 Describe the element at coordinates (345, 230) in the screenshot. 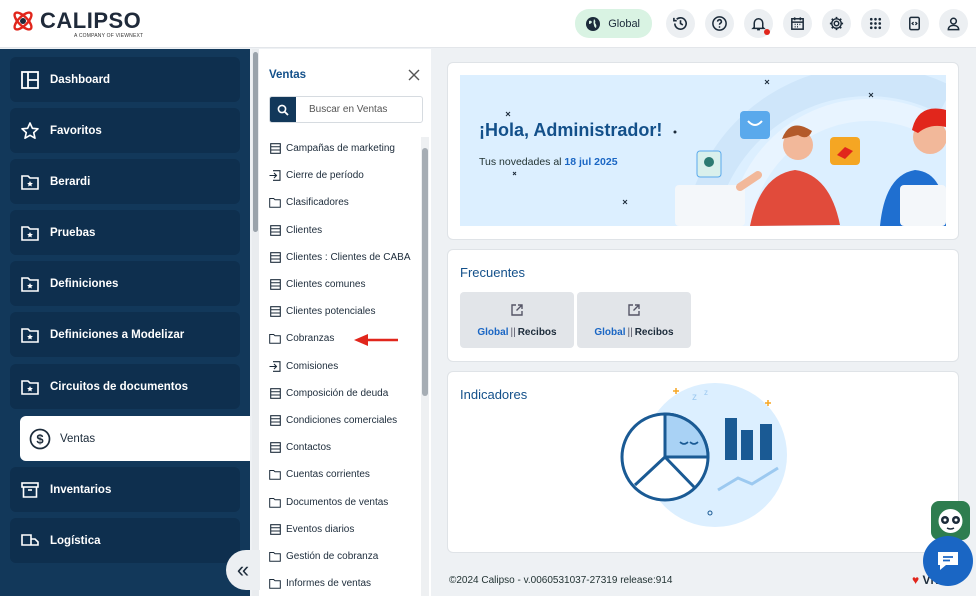

I see `submenu-item: Clientes` at that location.